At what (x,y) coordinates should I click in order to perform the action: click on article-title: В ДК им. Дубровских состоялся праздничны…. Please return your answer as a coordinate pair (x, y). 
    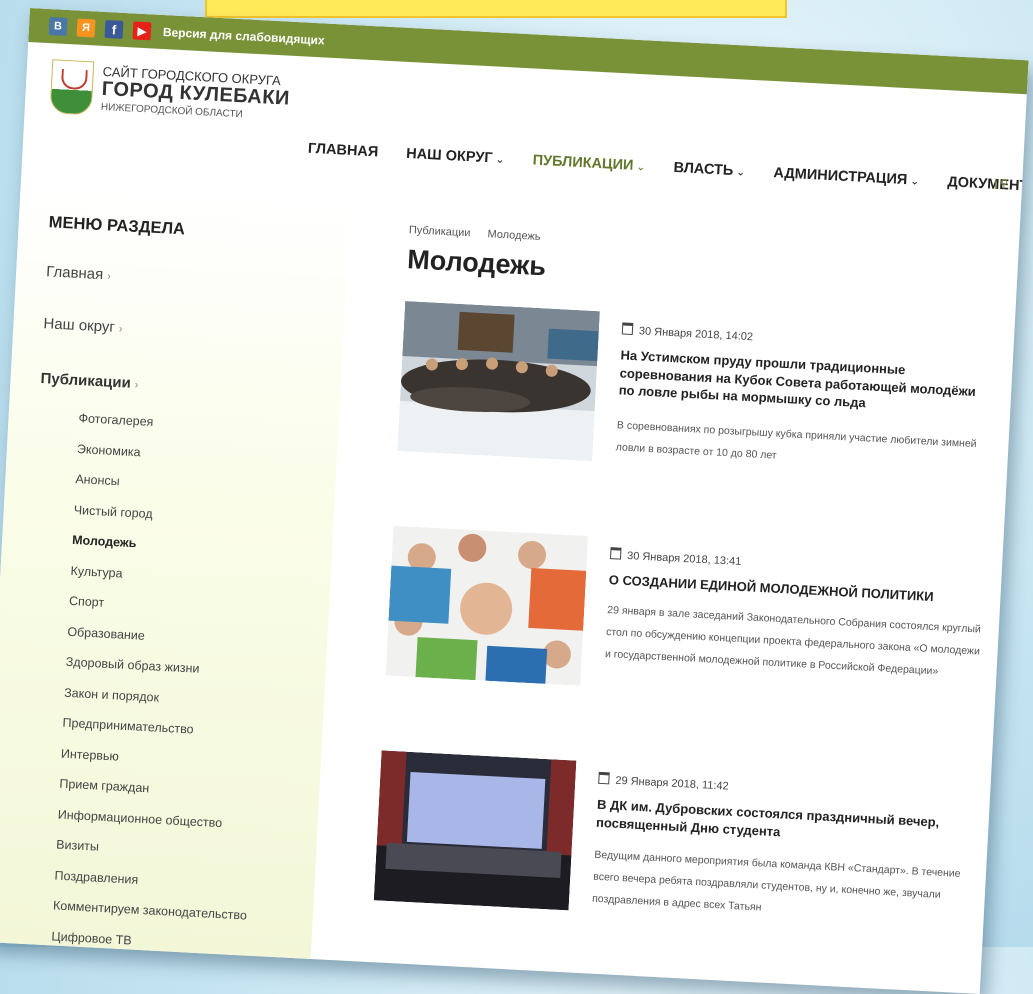
    Looking at the image, I should click on (781, 823).